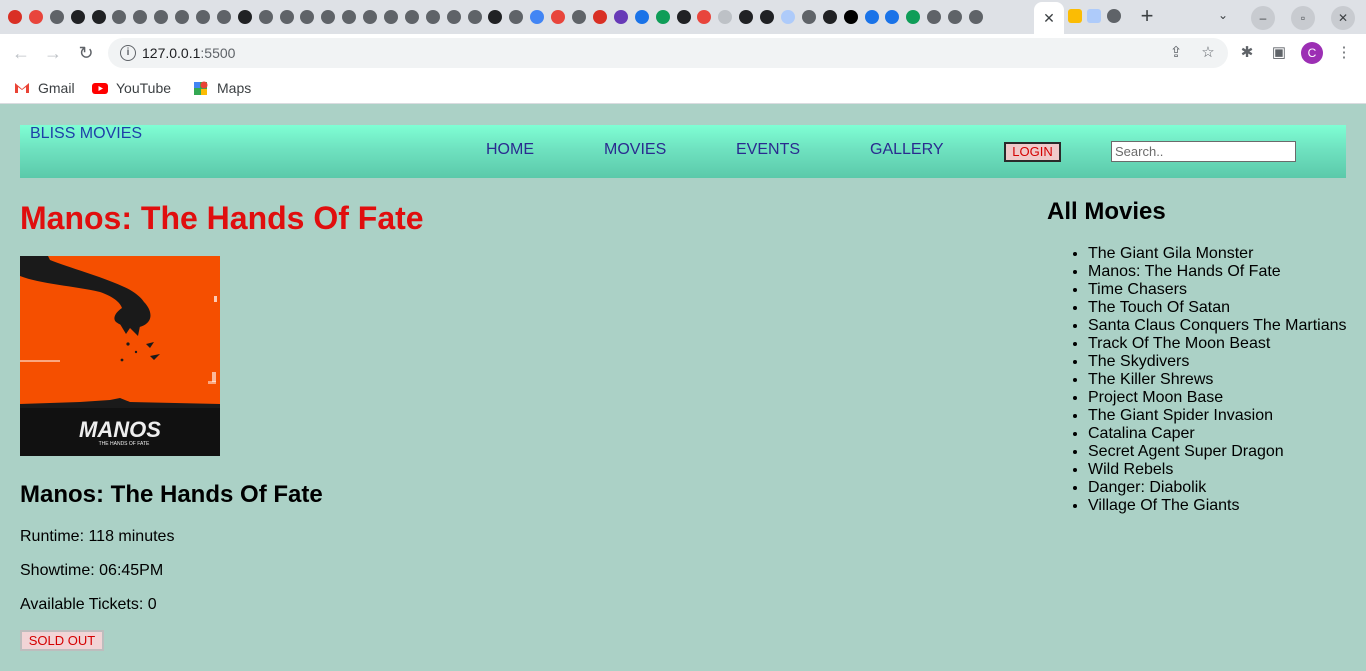  I want to click on nav-movies: MOVIES, so click(635, 150).